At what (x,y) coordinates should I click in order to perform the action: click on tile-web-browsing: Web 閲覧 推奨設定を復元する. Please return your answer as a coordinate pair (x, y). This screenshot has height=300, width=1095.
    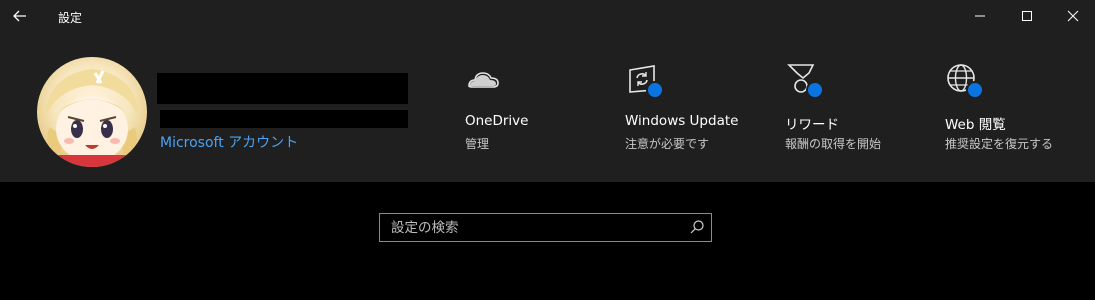
    Looking at the image, I should click on (1020, 112).